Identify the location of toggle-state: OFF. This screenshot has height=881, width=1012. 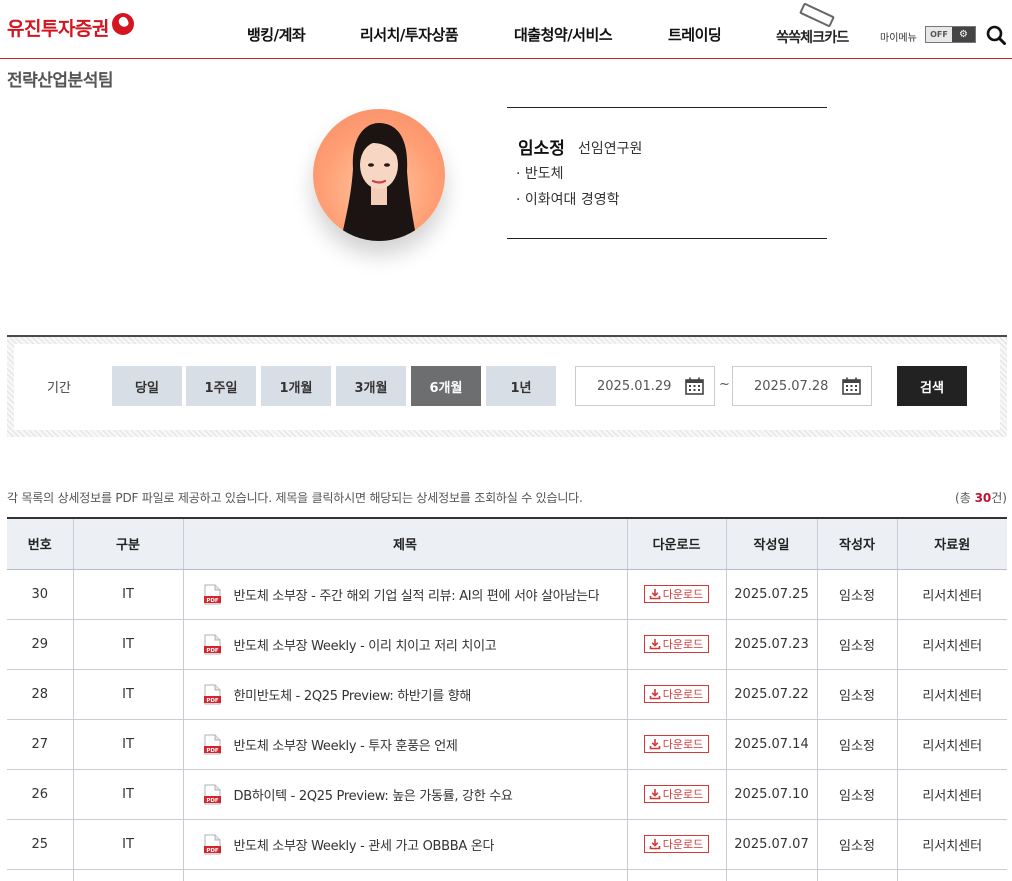
(939, 34).